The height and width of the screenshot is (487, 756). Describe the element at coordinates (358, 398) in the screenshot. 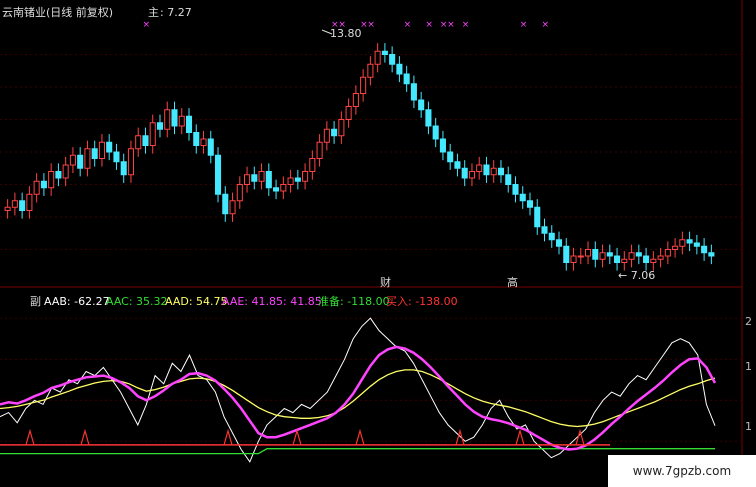

I see `series-line-AAD` at that location.